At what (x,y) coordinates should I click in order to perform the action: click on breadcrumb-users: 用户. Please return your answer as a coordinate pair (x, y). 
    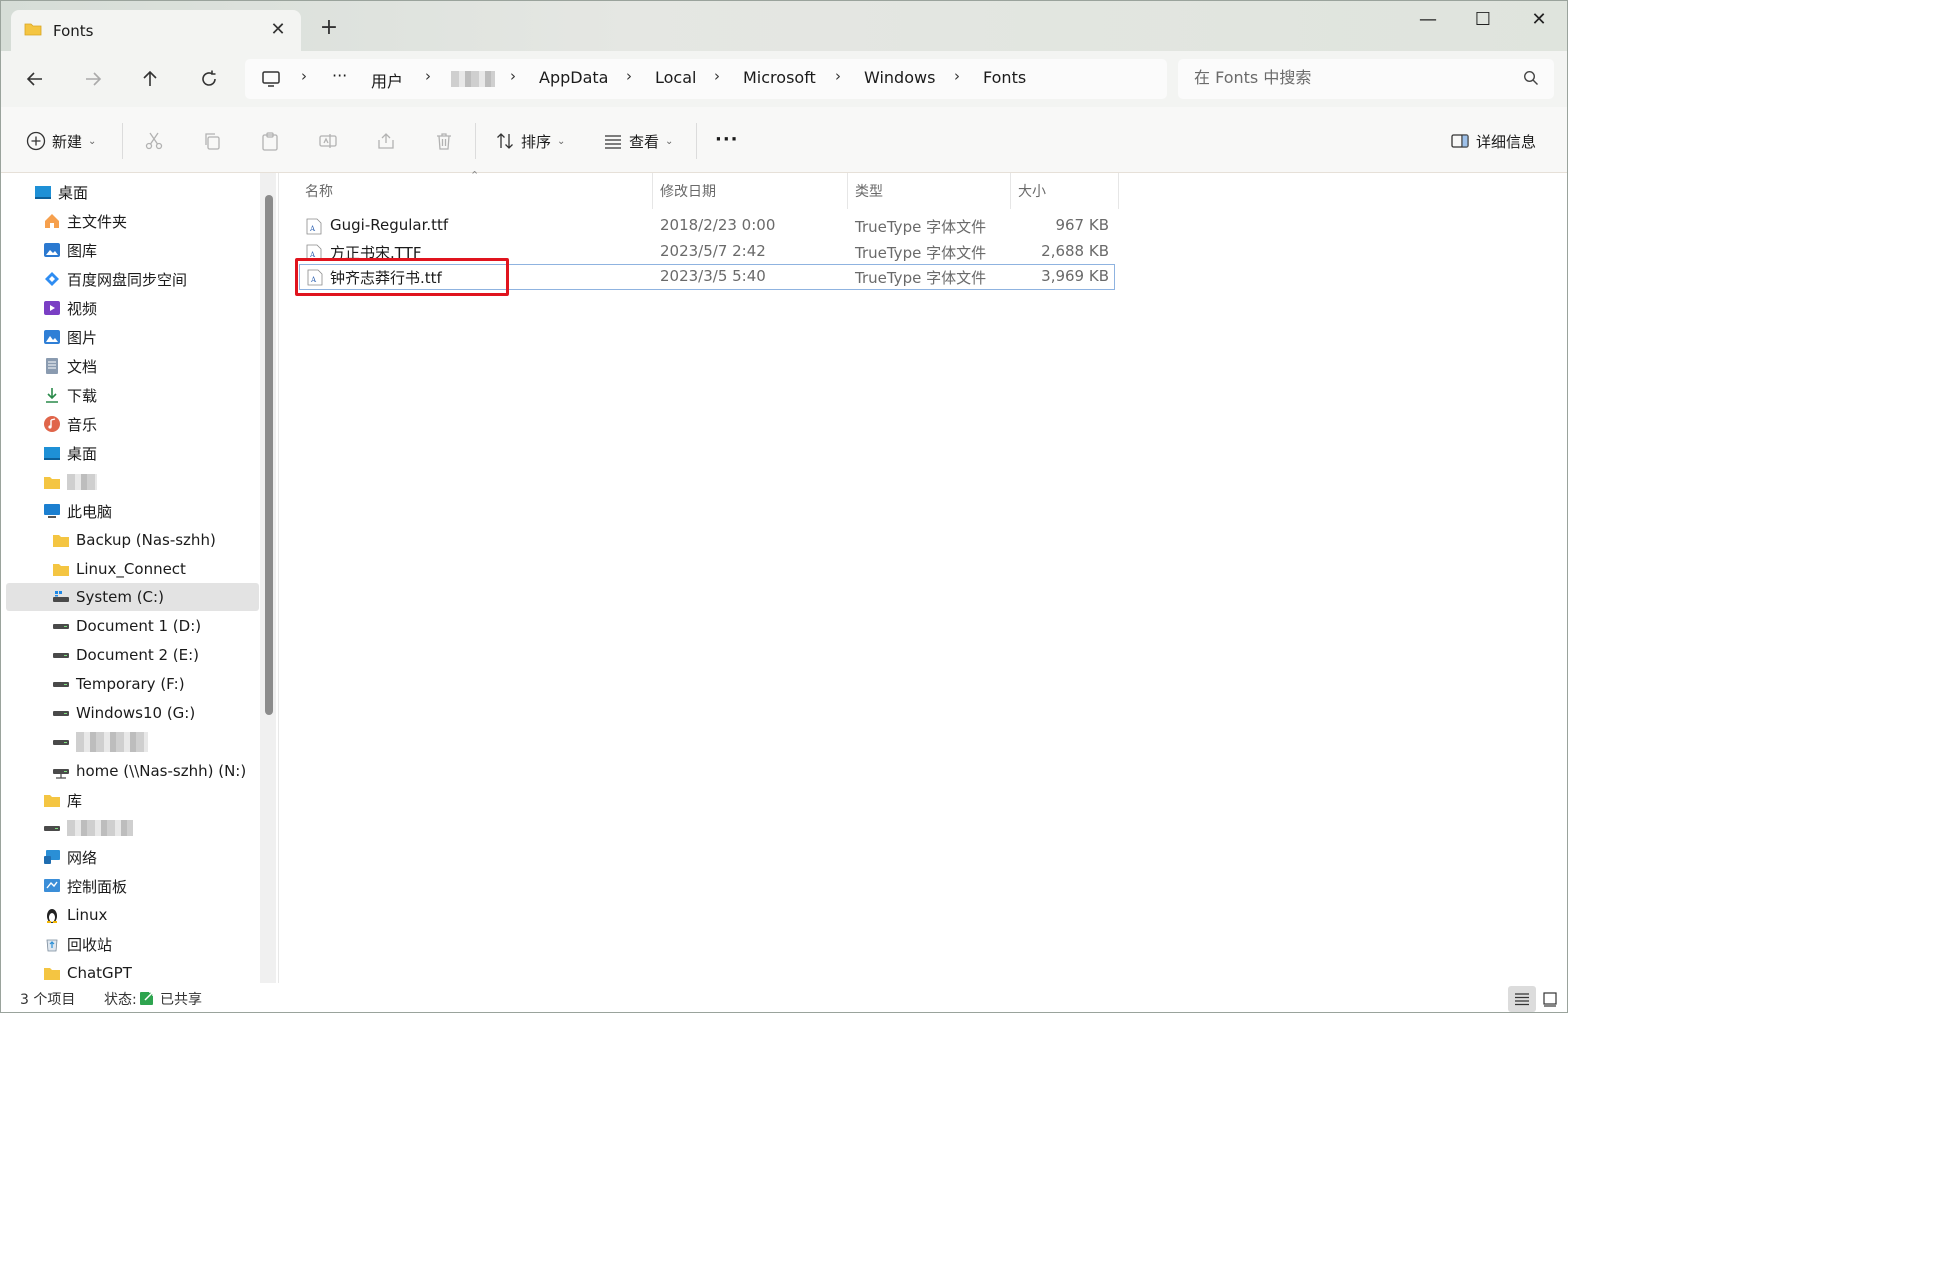
    Looking at the image, I should click on (387, 80).